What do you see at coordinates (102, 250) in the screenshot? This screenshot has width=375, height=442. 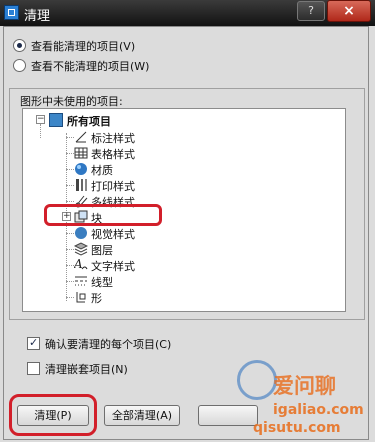 I see `tree-item-label: 图层` at bounding box center [102, 250].